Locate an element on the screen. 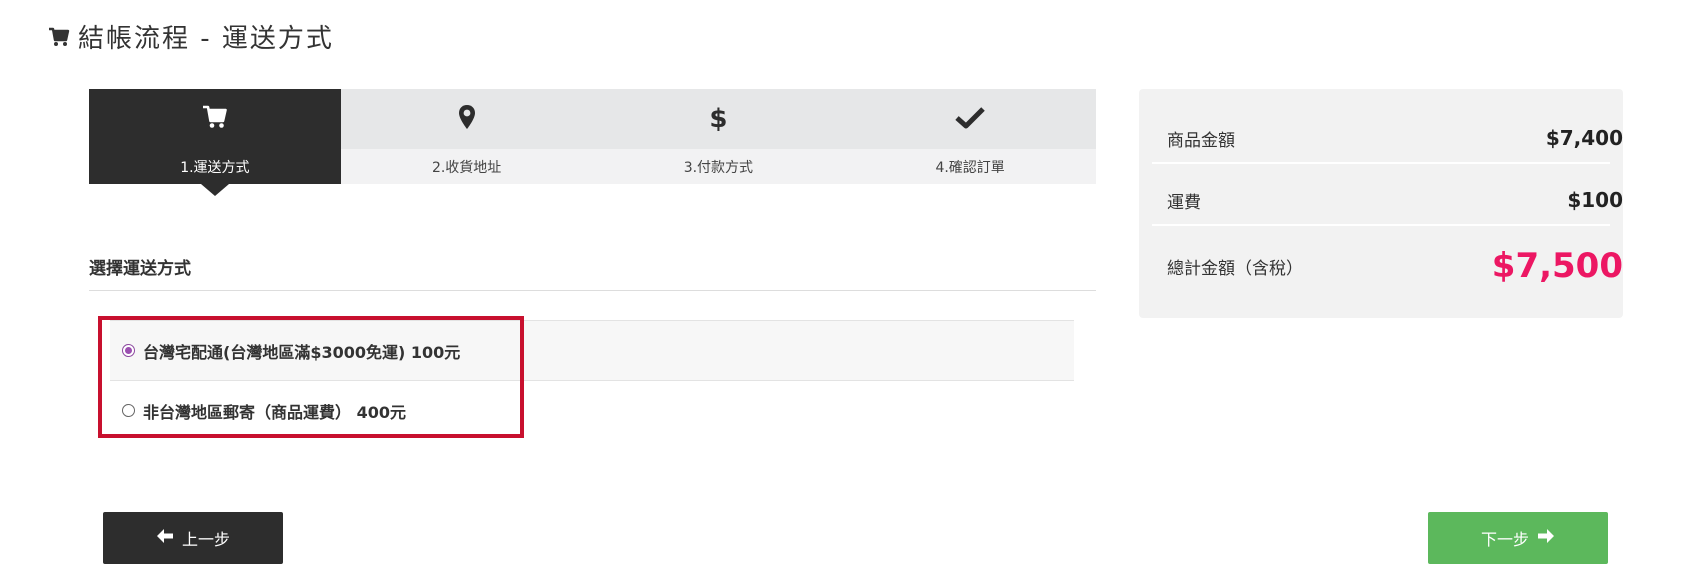 The height and width of the screenshot is (578, 1700). total-amount-value: $7,500 is located at coordinates (1557, 266).